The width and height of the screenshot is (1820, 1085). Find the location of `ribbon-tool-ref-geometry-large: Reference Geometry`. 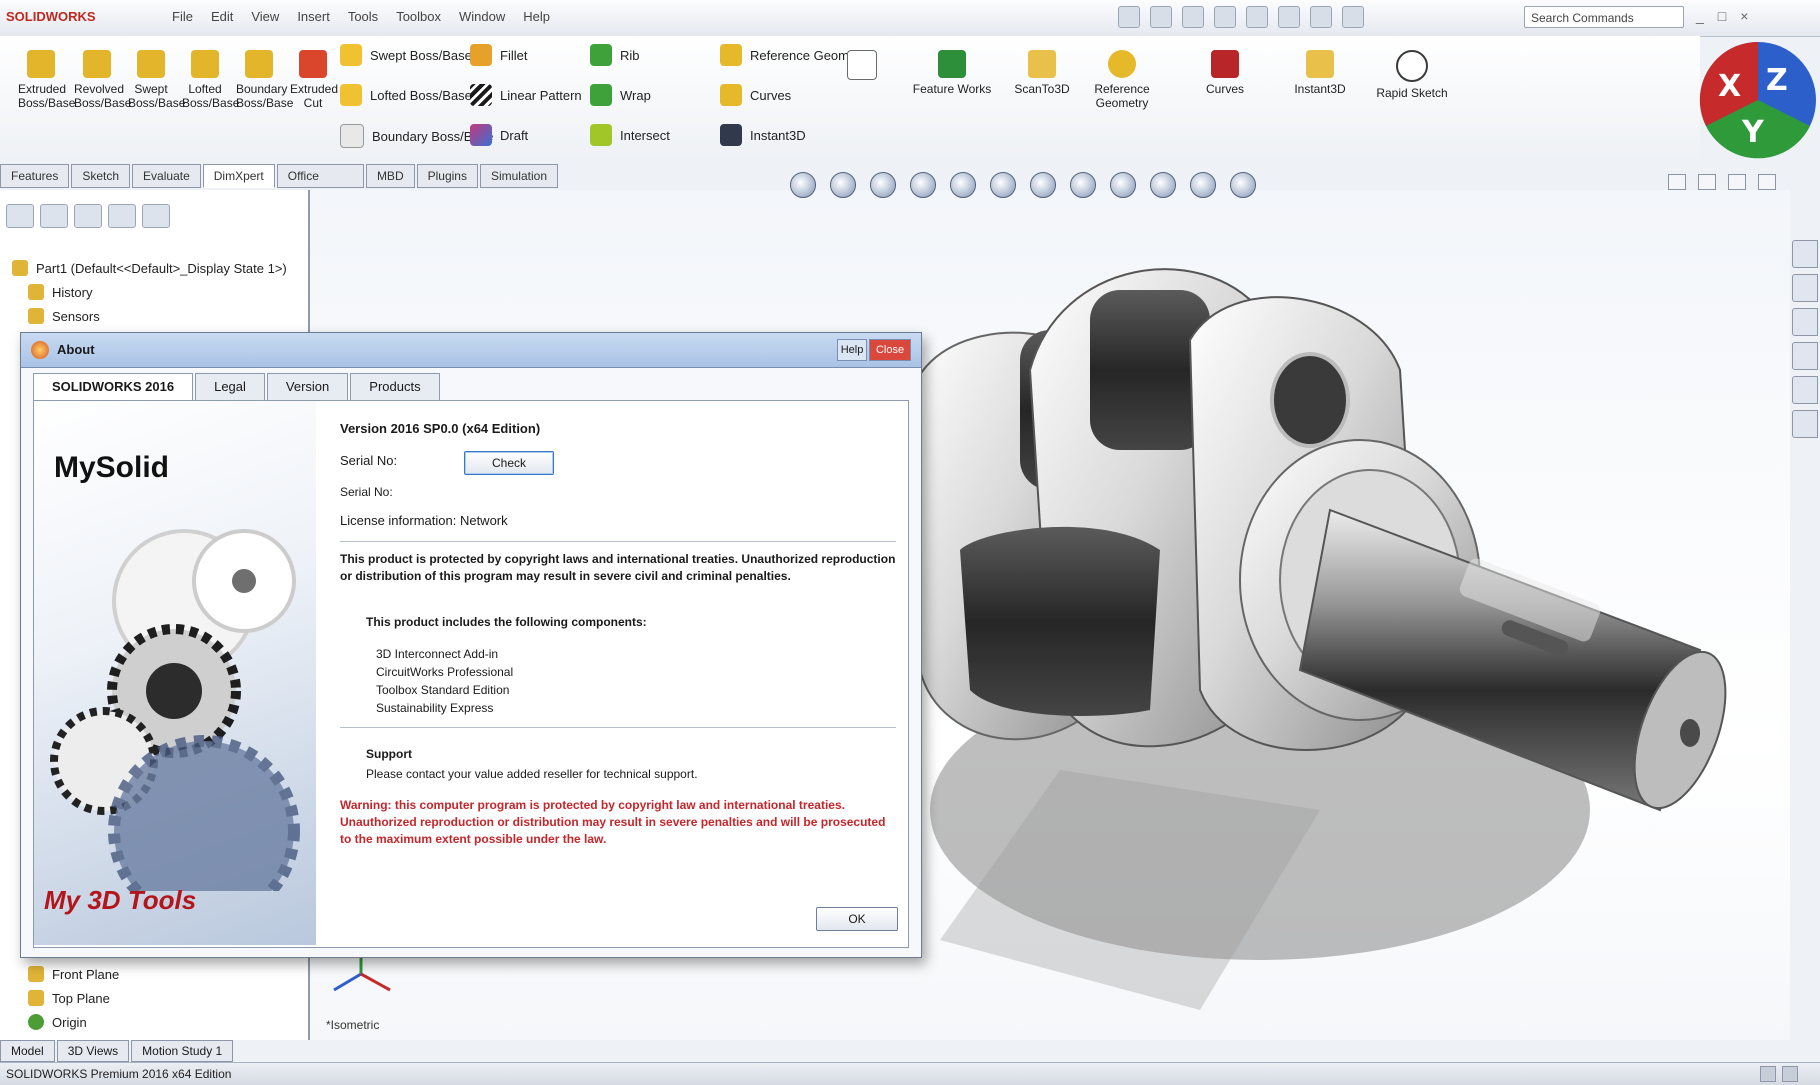

ribbon-tool-ref-geometry-large: Reference Geometry is located at coordinates (1122, 80).